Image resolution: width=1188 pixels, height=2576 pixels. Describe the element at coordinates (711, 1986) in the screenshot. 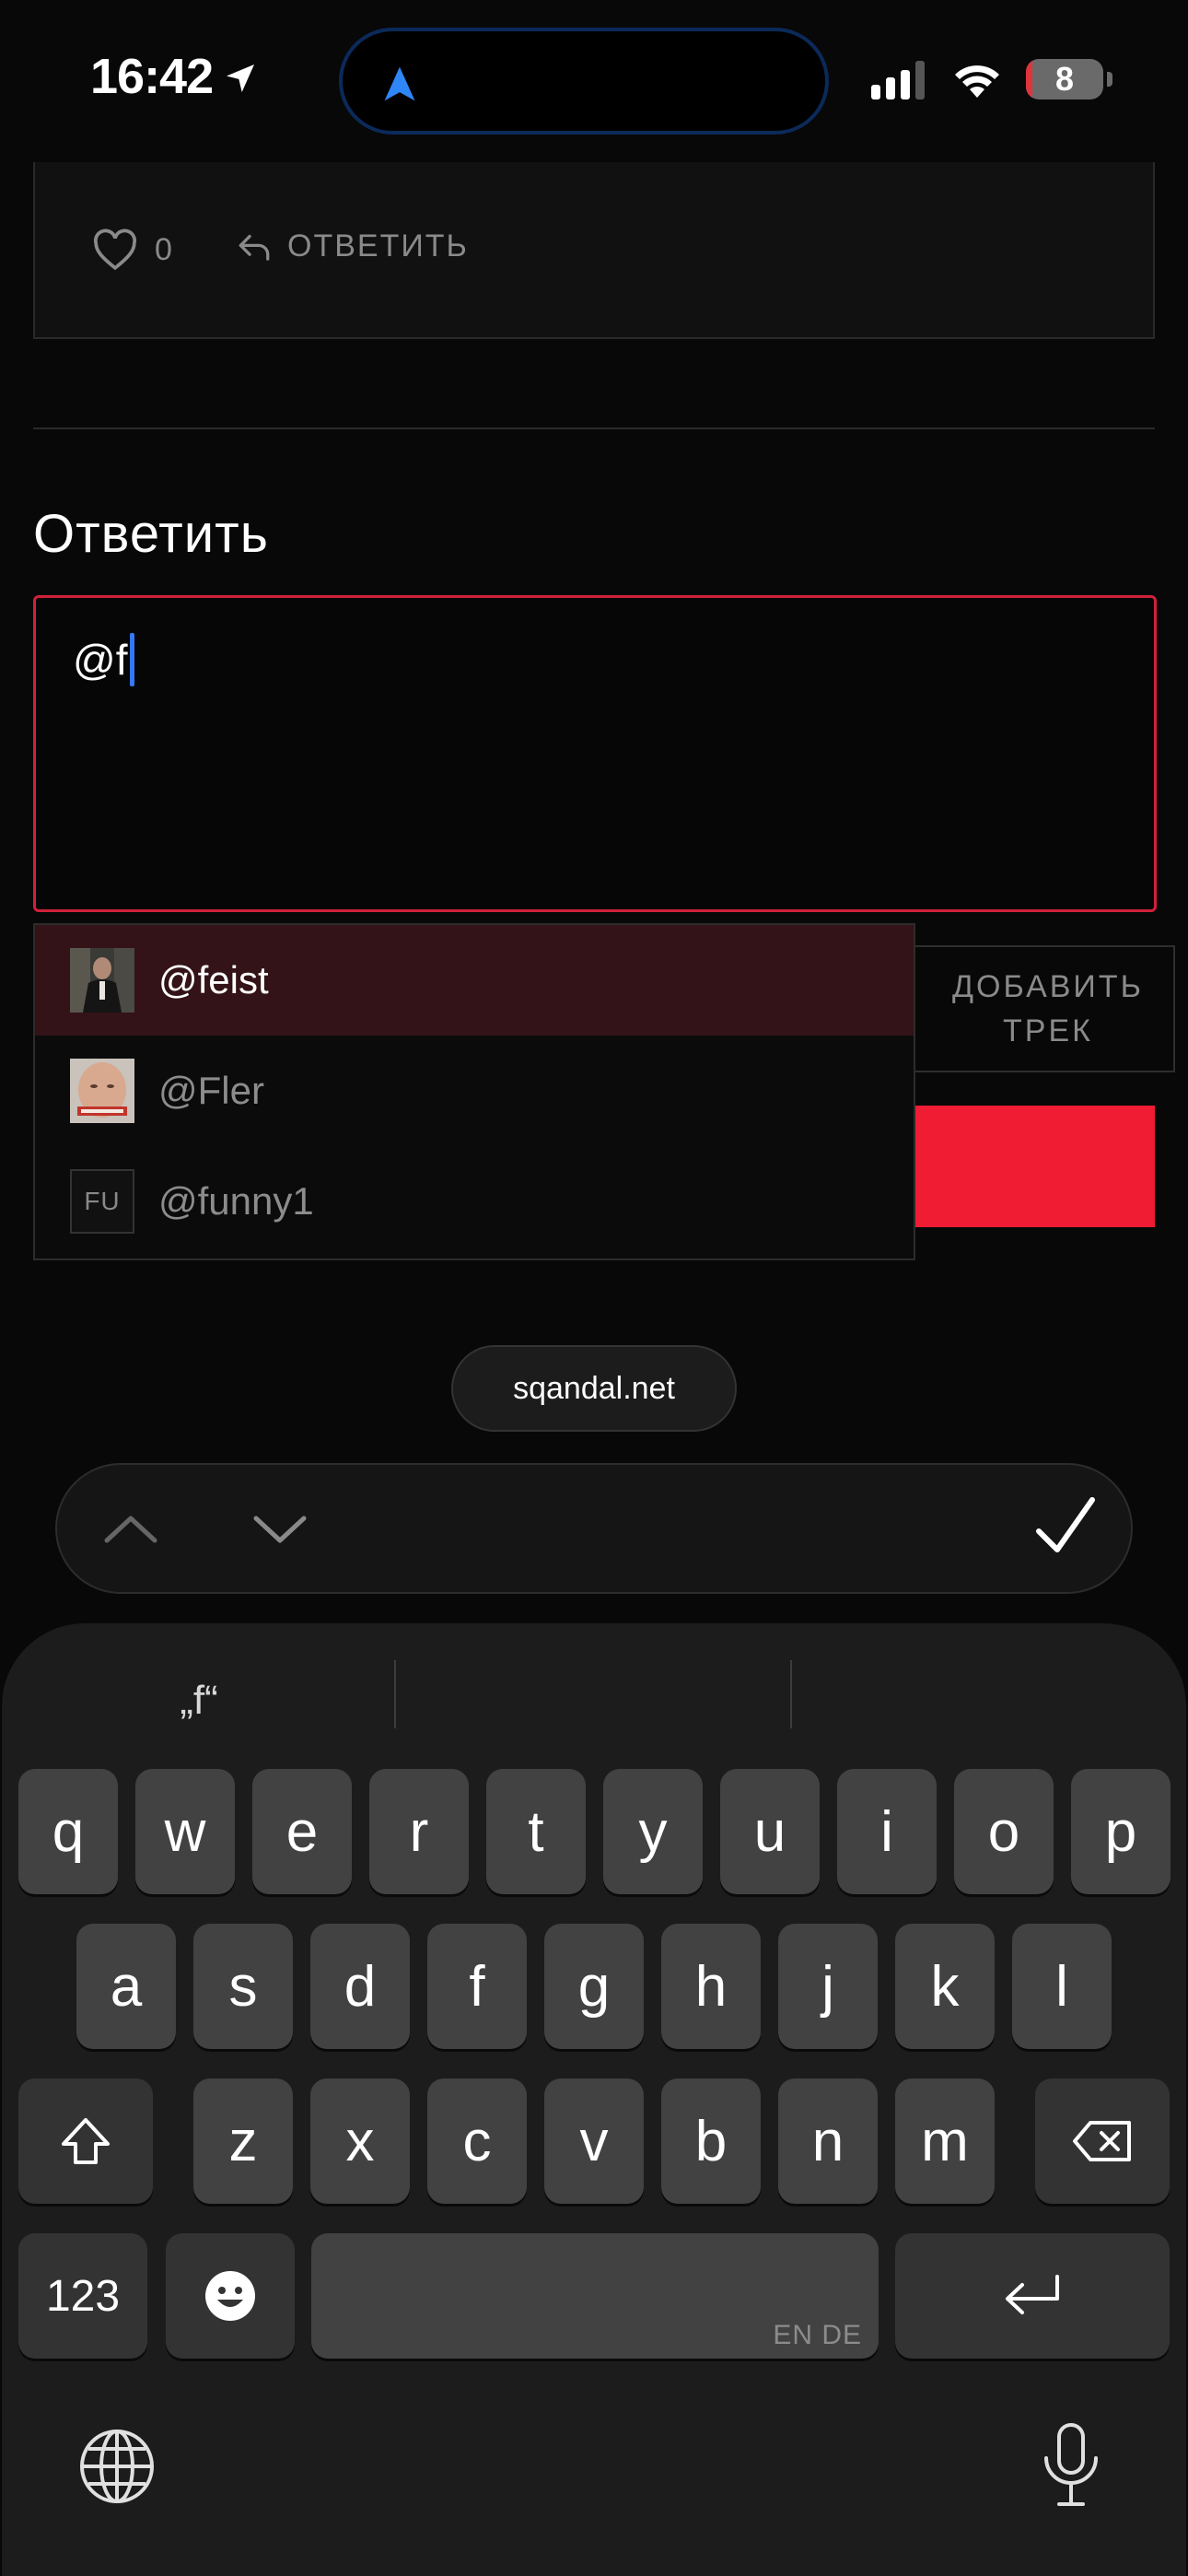

I see `key-h: h` at that location.